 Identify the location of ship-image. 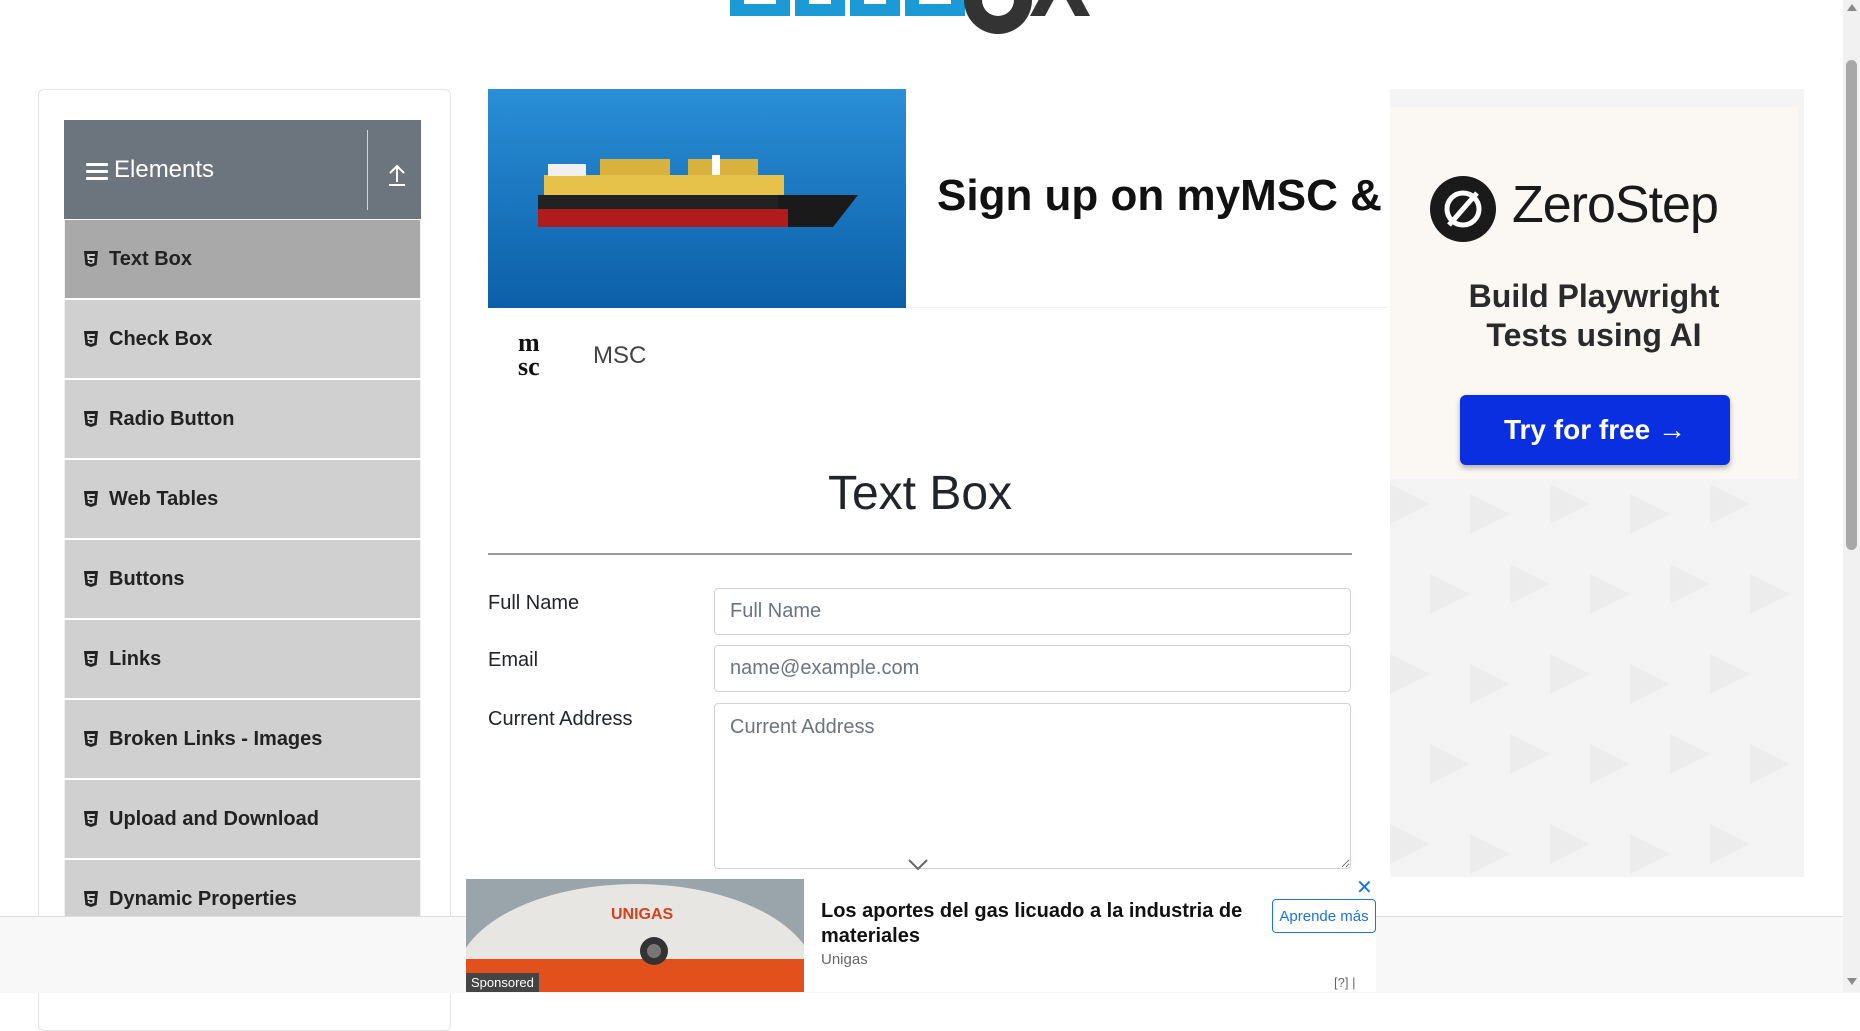
(697, 198).